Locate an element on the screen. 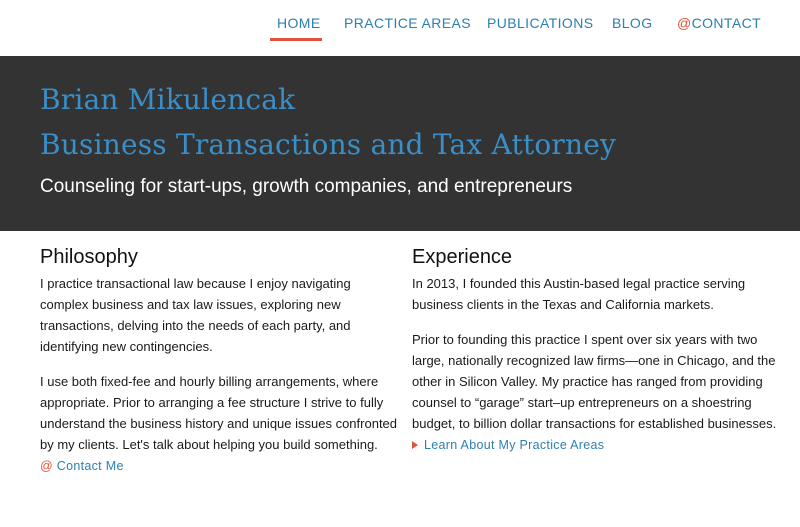 The image size is (800, 527). contact-me-label: Contact Me is located at coordinates (90, 466).